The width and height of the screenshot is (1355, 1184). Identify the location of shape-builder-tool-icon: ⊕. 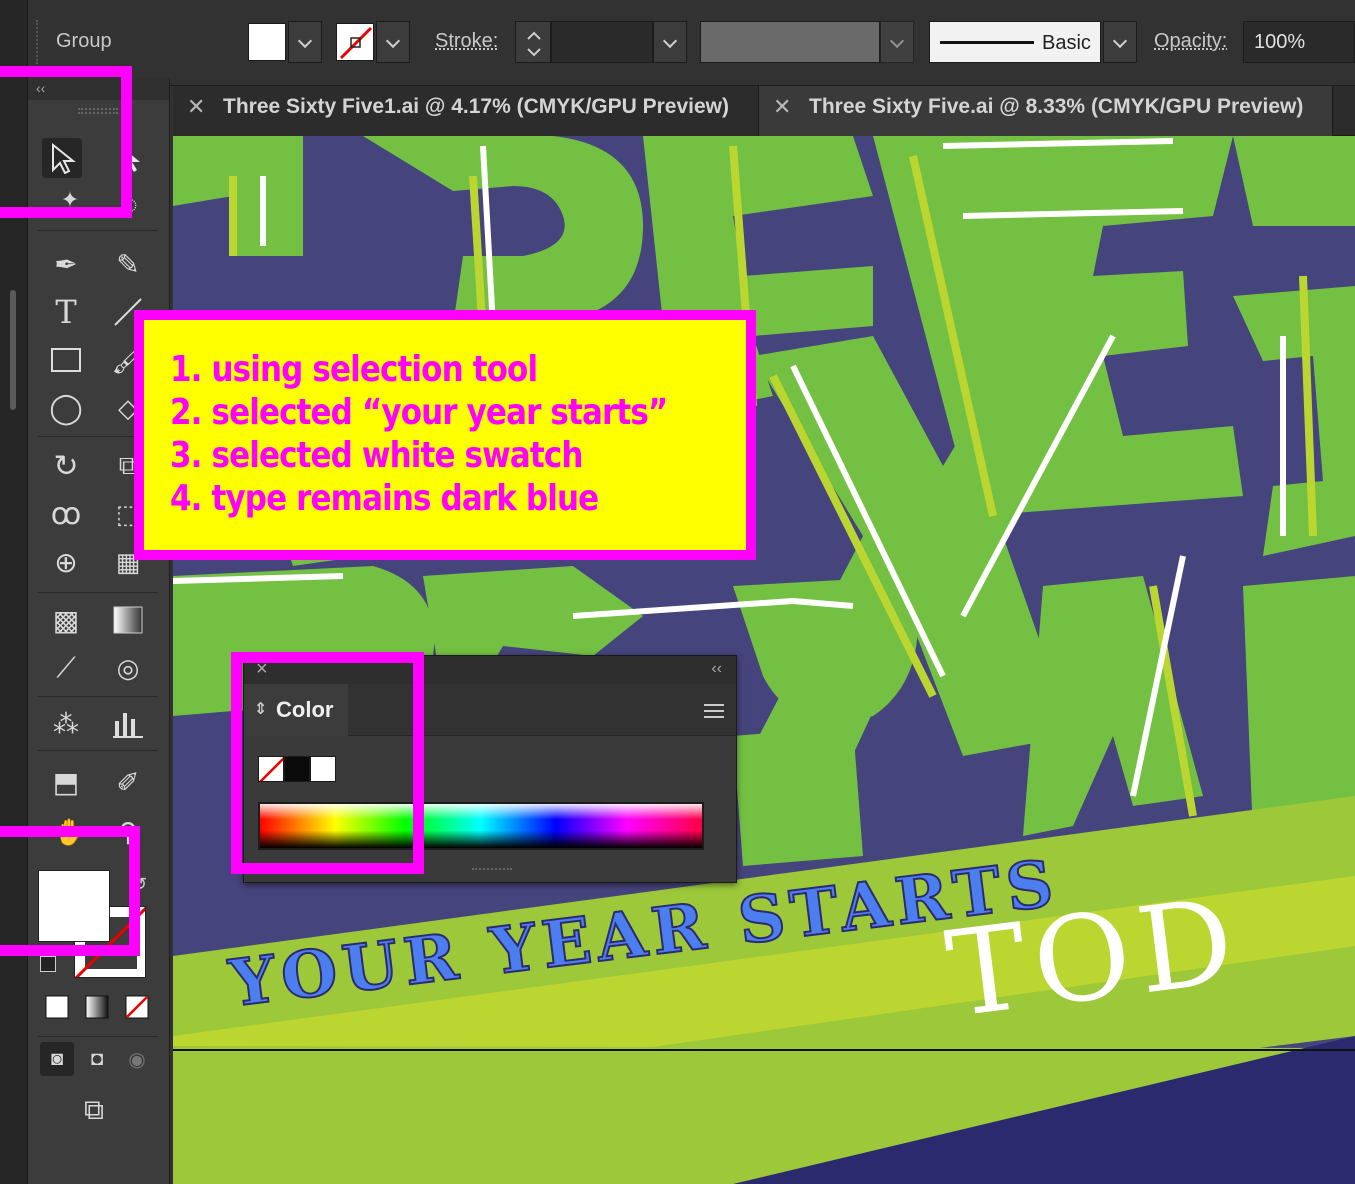
(66, 562).